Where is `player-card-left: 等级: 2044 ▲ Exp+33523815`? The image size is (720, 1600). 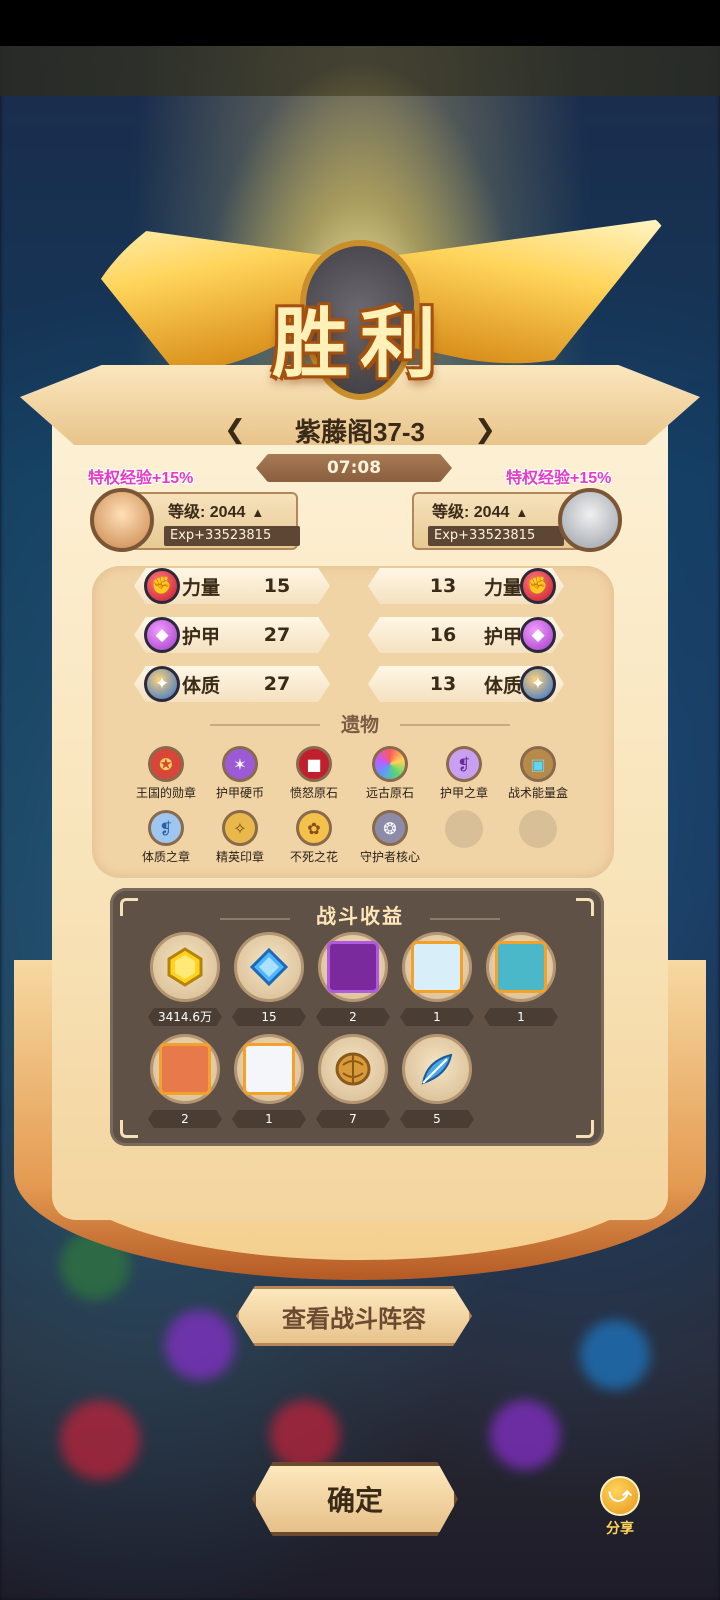 player-card-left: 等级: 2044 ▲ Exp+33523815 is located at coordinates (195, 521).